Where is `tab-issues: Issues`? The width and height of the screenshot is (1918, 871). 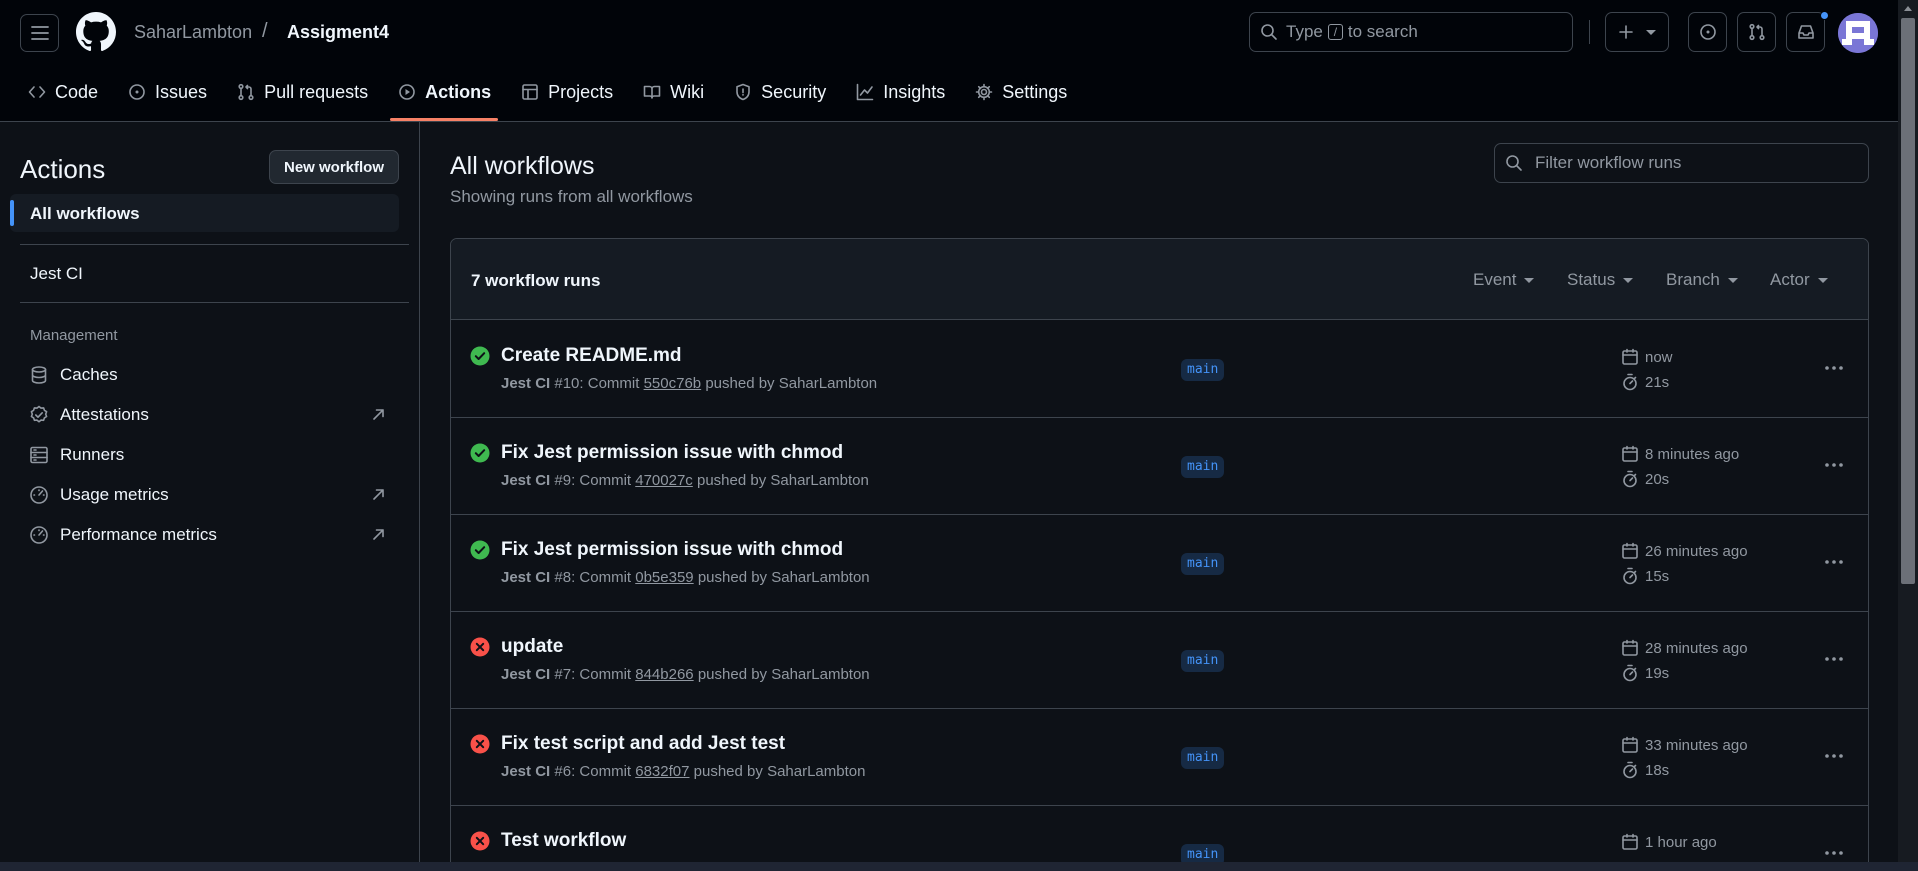
tab-issues: Issues is located at coordinates (167, 92).